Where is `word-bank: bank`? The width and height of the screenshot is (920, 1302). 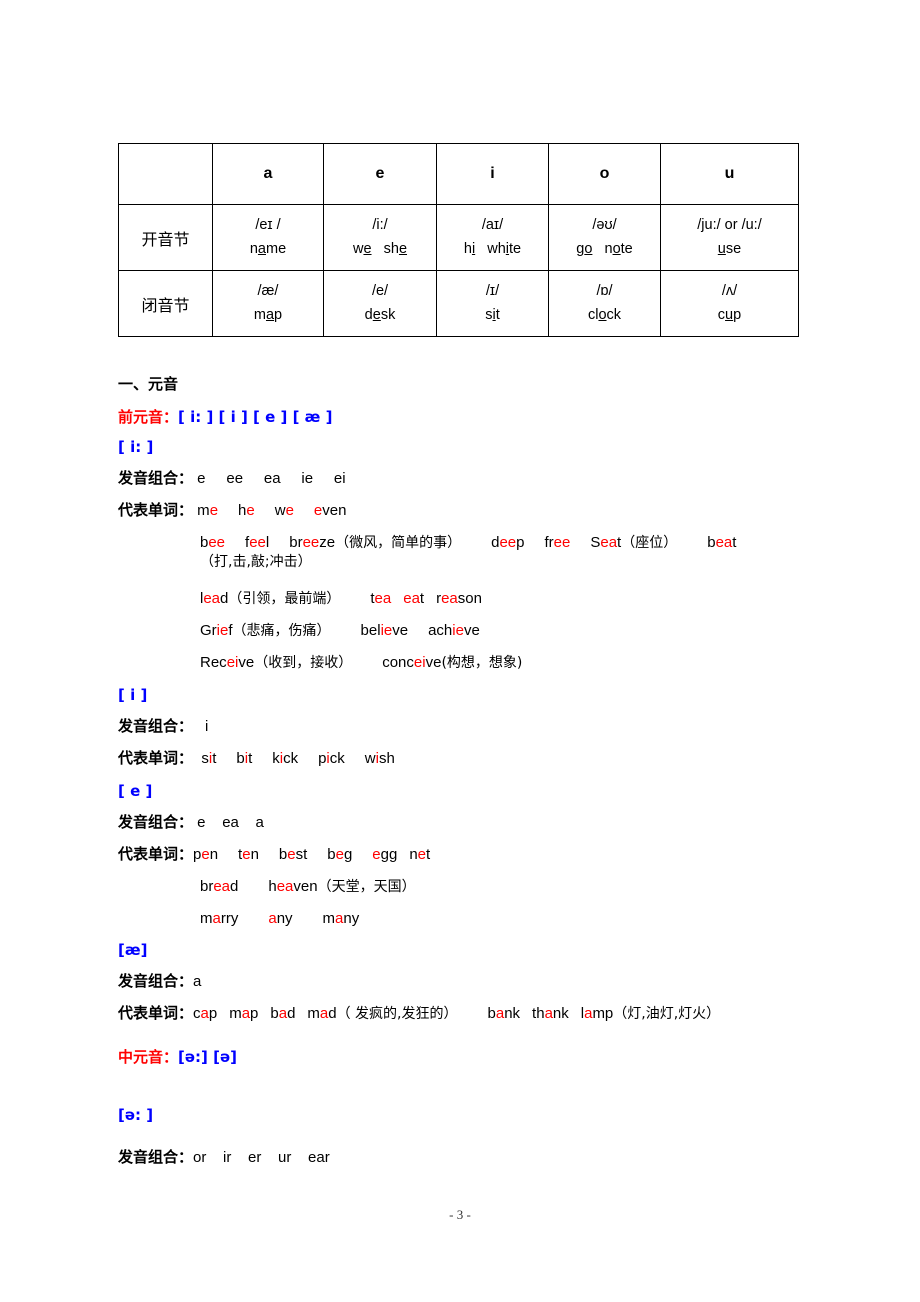
word-bank: bank is located at coordinates (504, 1013).